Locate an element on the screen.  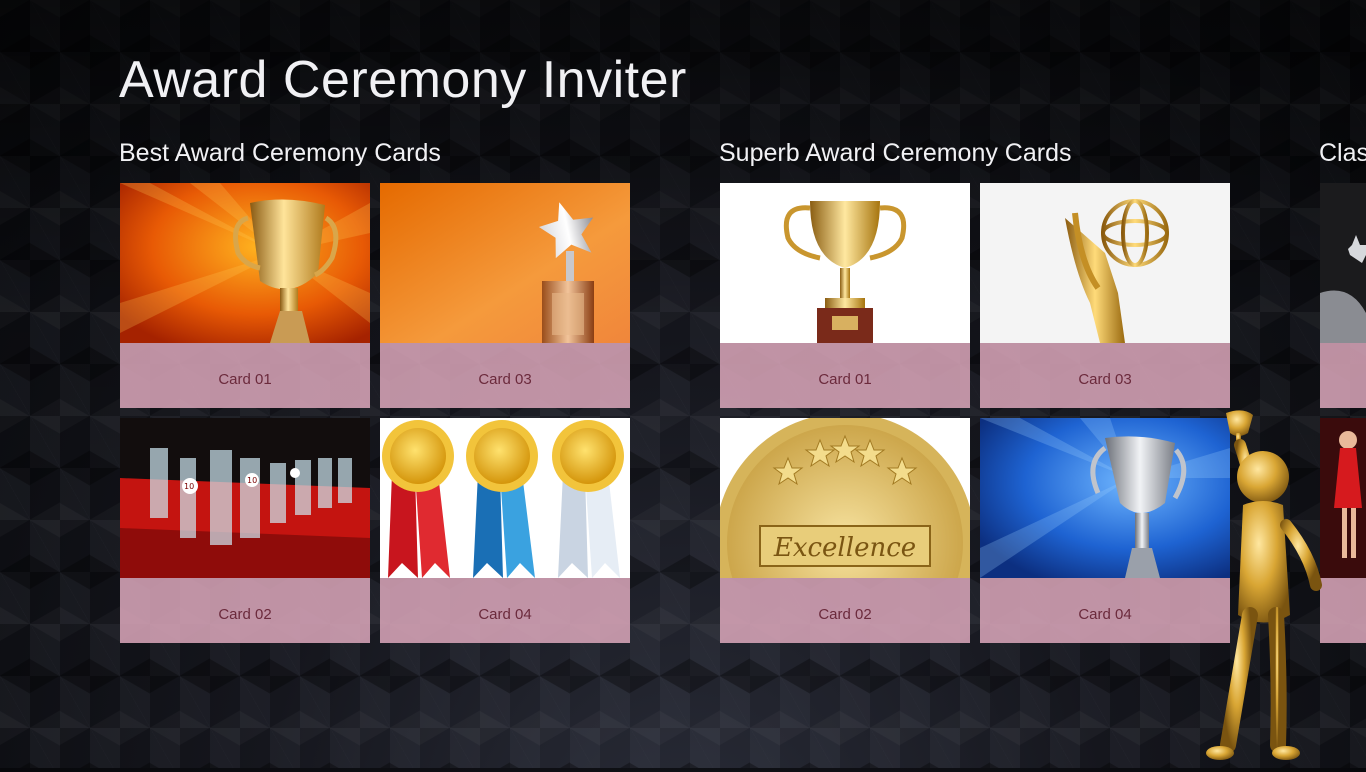
excellence-seal-image: Excellence is located at coordinates (845, 498).